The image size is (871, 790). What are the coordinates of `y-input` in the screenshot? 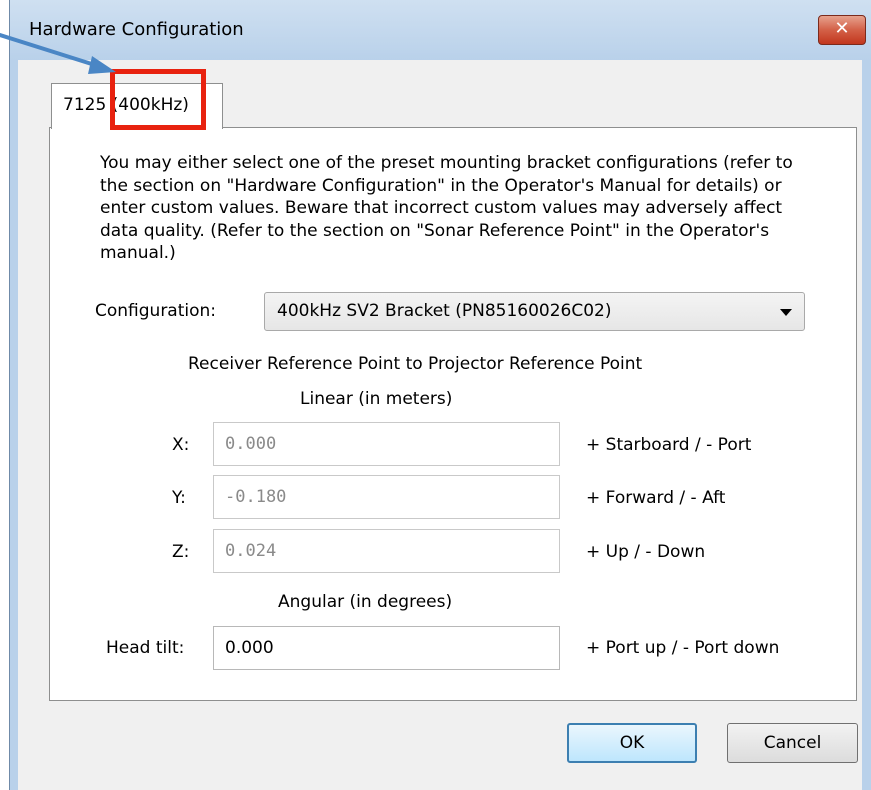 It's located at (386, 497).